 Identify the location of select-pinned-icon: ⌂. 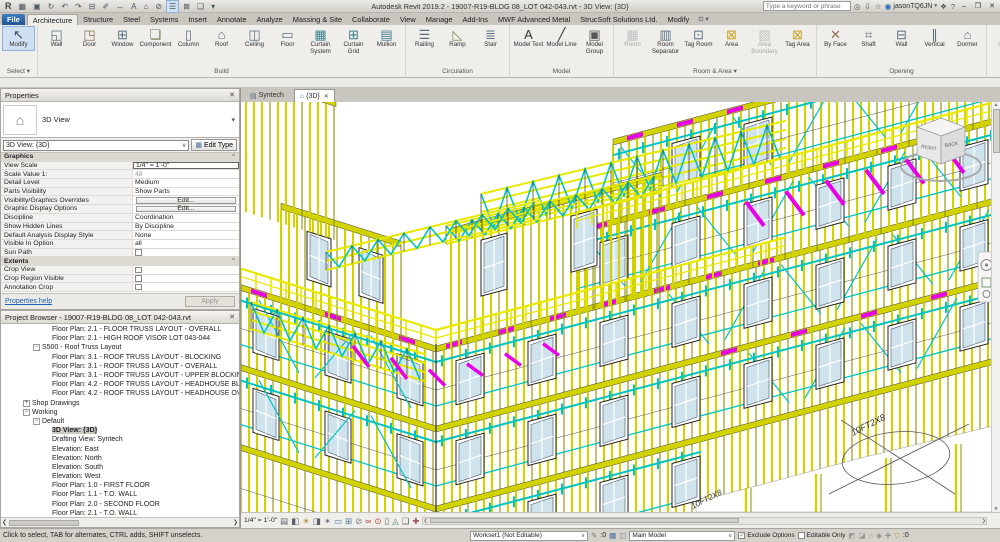
(871, 535).